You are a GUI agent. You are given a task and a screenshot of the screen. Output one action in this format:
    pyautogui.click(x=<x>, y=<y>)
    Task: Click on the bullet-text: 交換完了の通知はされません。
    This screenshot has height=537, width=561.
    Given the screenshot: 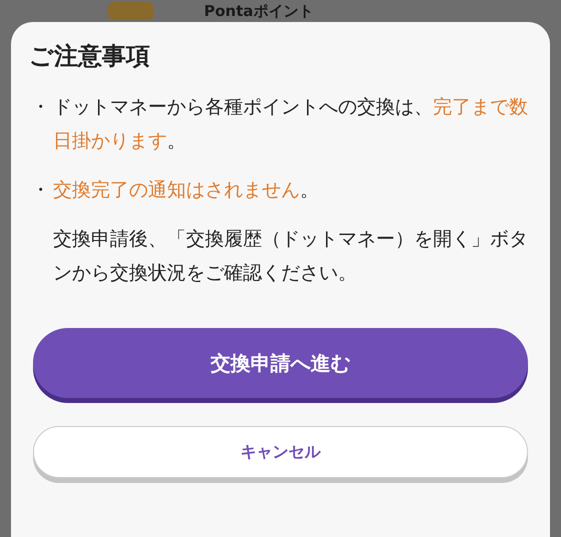 What is the action you would take?
    pyautogui.click(x=186, y=190)
    